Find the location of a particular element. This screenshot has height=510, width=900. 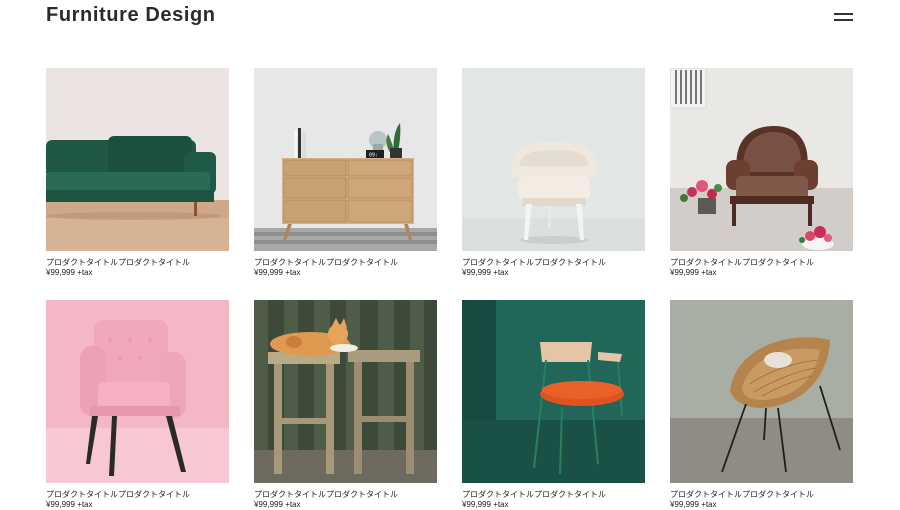

product-card: 09: プロダクトタイトルプロダクトタイトル ¥99,999 +tax is located at coordinates (345, 173).